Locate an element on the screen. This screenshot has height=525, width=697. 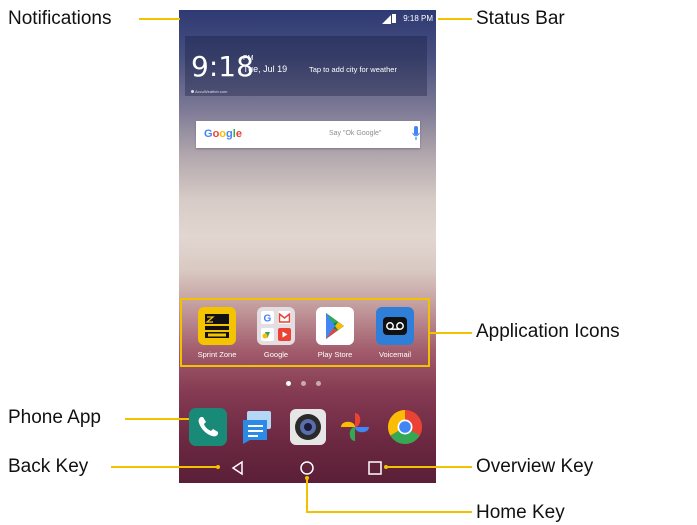
callout-application-icons: Application Icons is located at coordinates (548, 331).